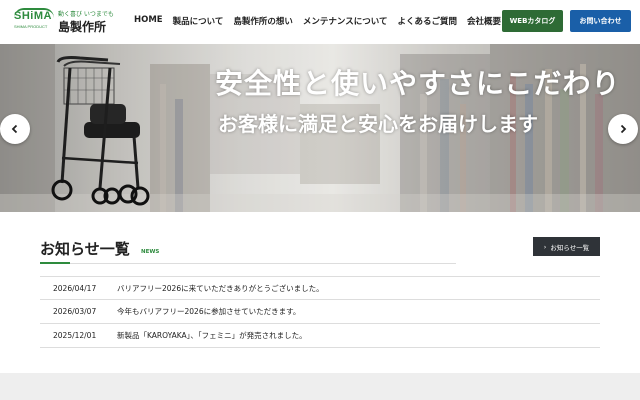  What do you see at coordinates (345, 21) in the screenshot?
I see `nav-maintenance: メンテナンスについて` at bounding box center [345, 21].